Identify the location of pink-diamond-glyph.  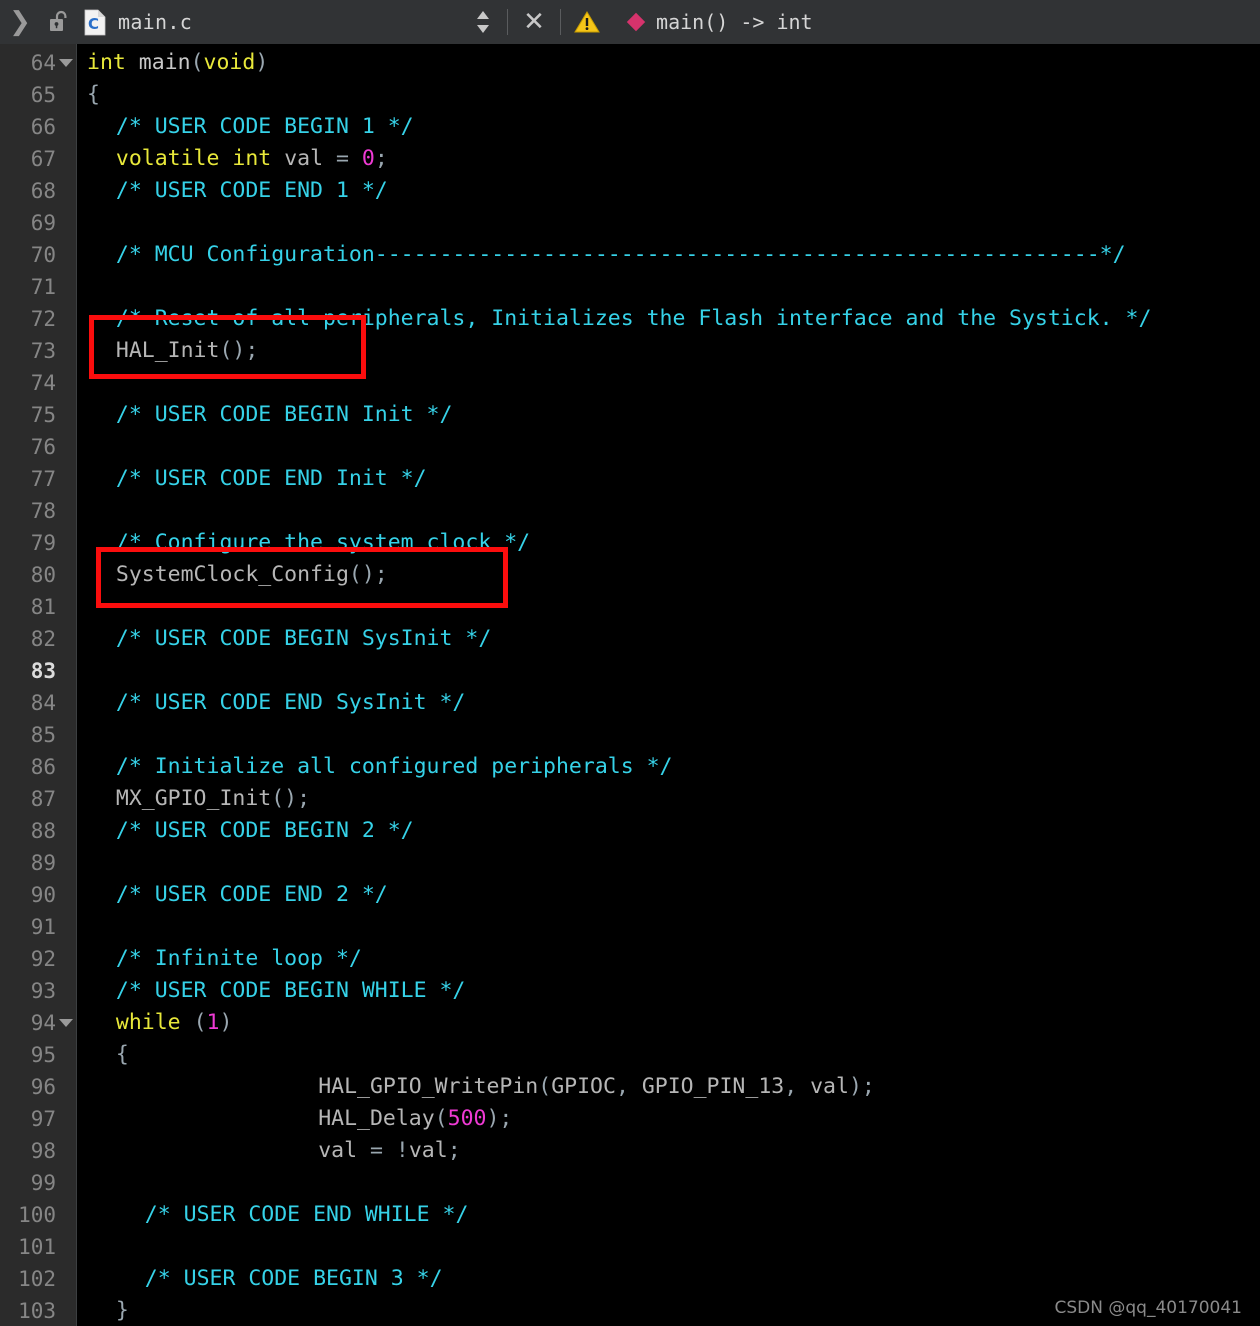
(636, 22).